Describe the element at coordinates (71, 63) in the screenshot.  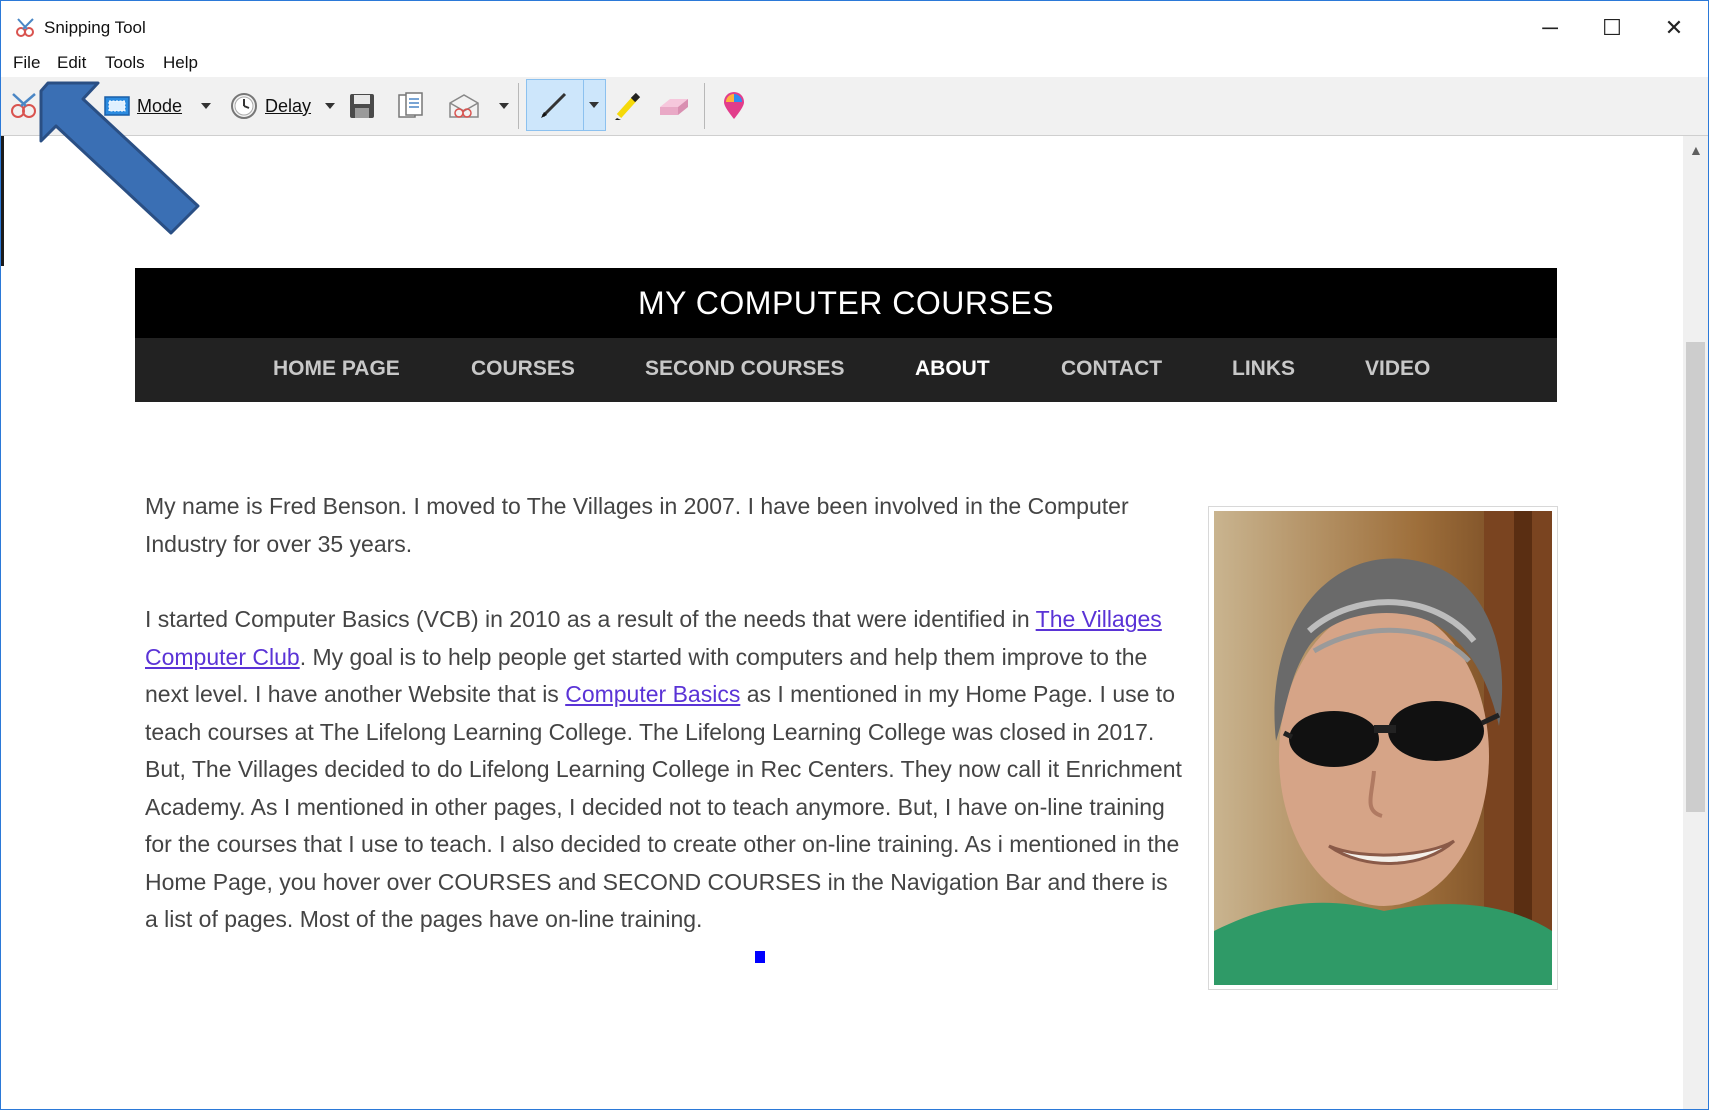
I see `menu-edit: Edit` at that location.